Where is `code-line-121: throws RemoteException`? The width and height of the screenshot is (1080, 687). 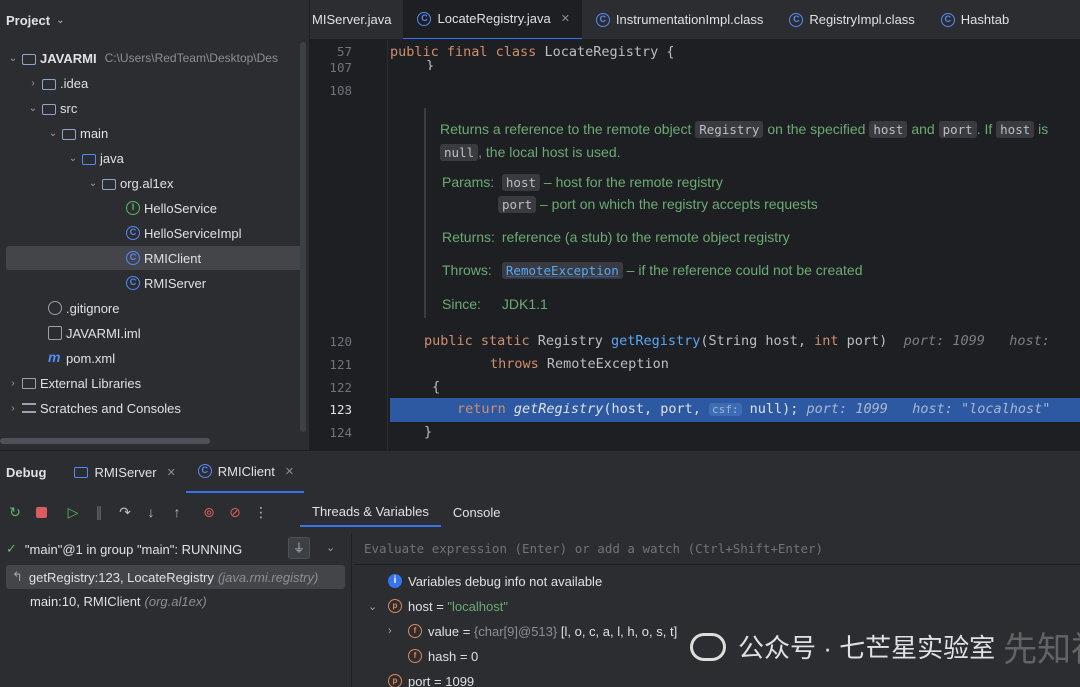
code-line-121: throws RemoteException is located at coordinates (785, 364).